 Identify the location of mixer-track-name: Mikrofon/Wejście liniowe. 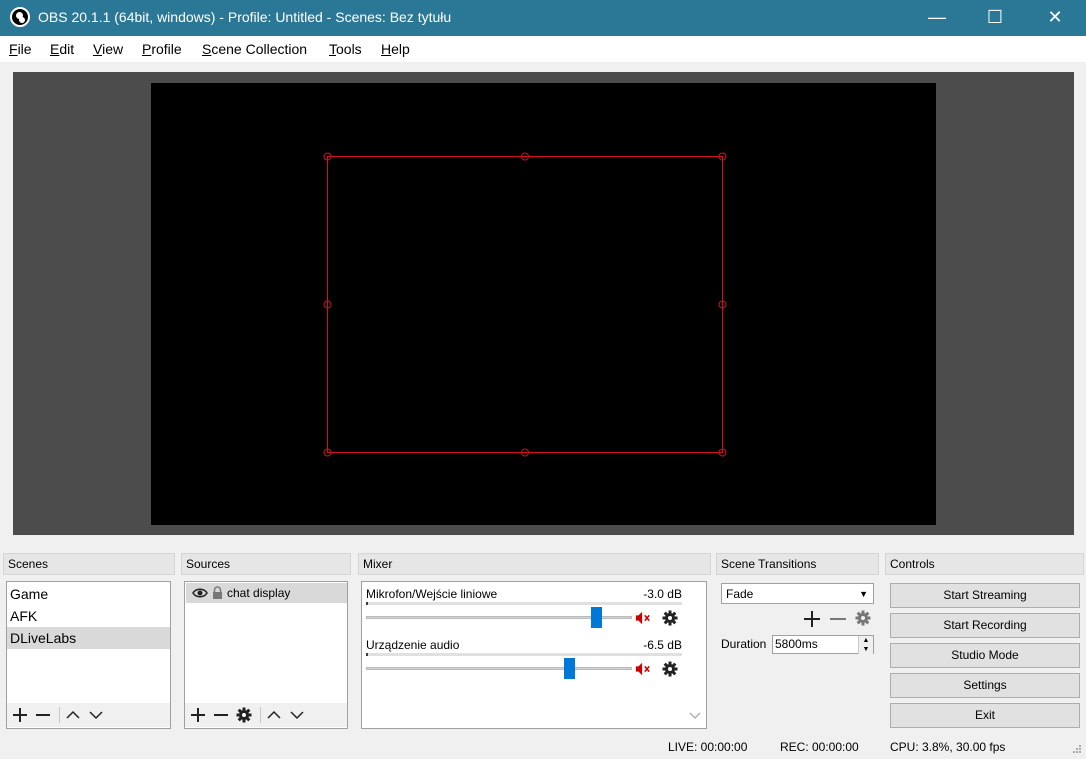
(432, 594).